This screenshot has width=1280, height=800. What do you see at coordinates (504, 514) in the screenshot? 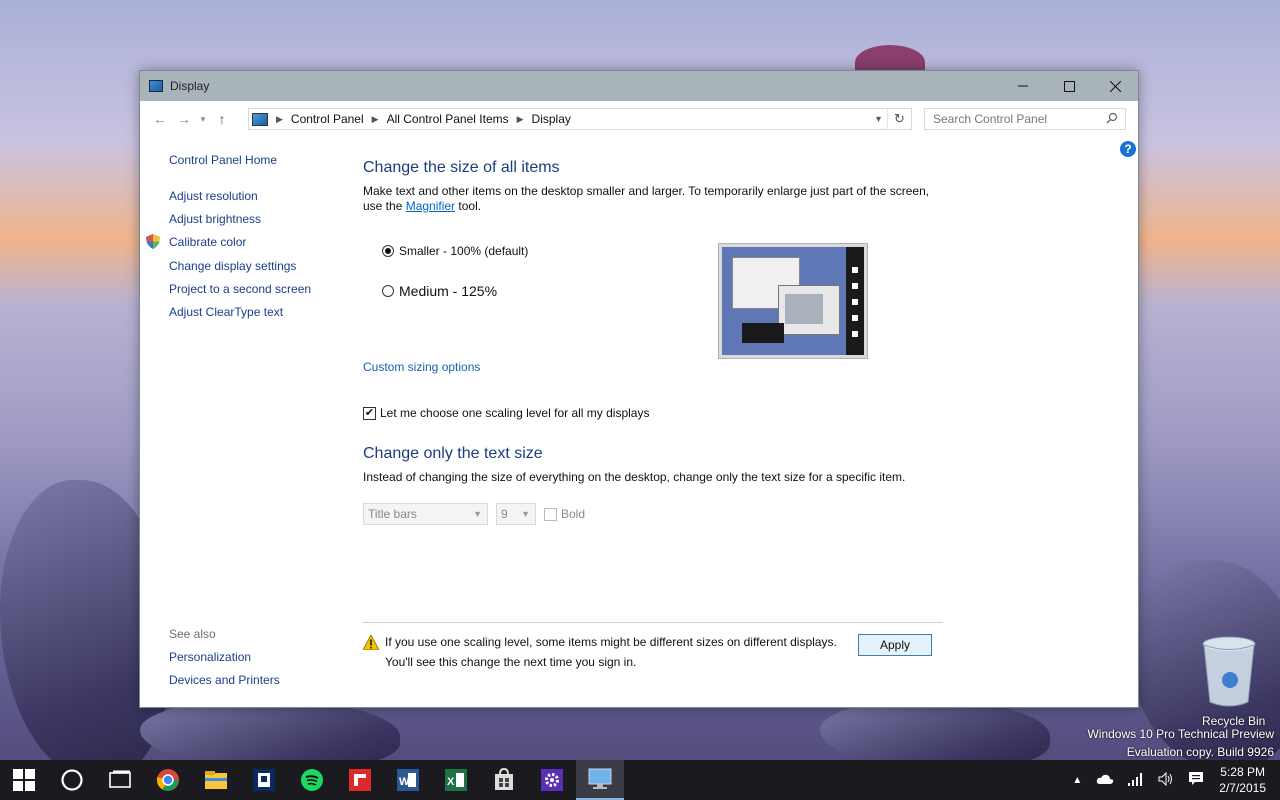
I see `font-size-value: 9` at bounding box center [504, 514].